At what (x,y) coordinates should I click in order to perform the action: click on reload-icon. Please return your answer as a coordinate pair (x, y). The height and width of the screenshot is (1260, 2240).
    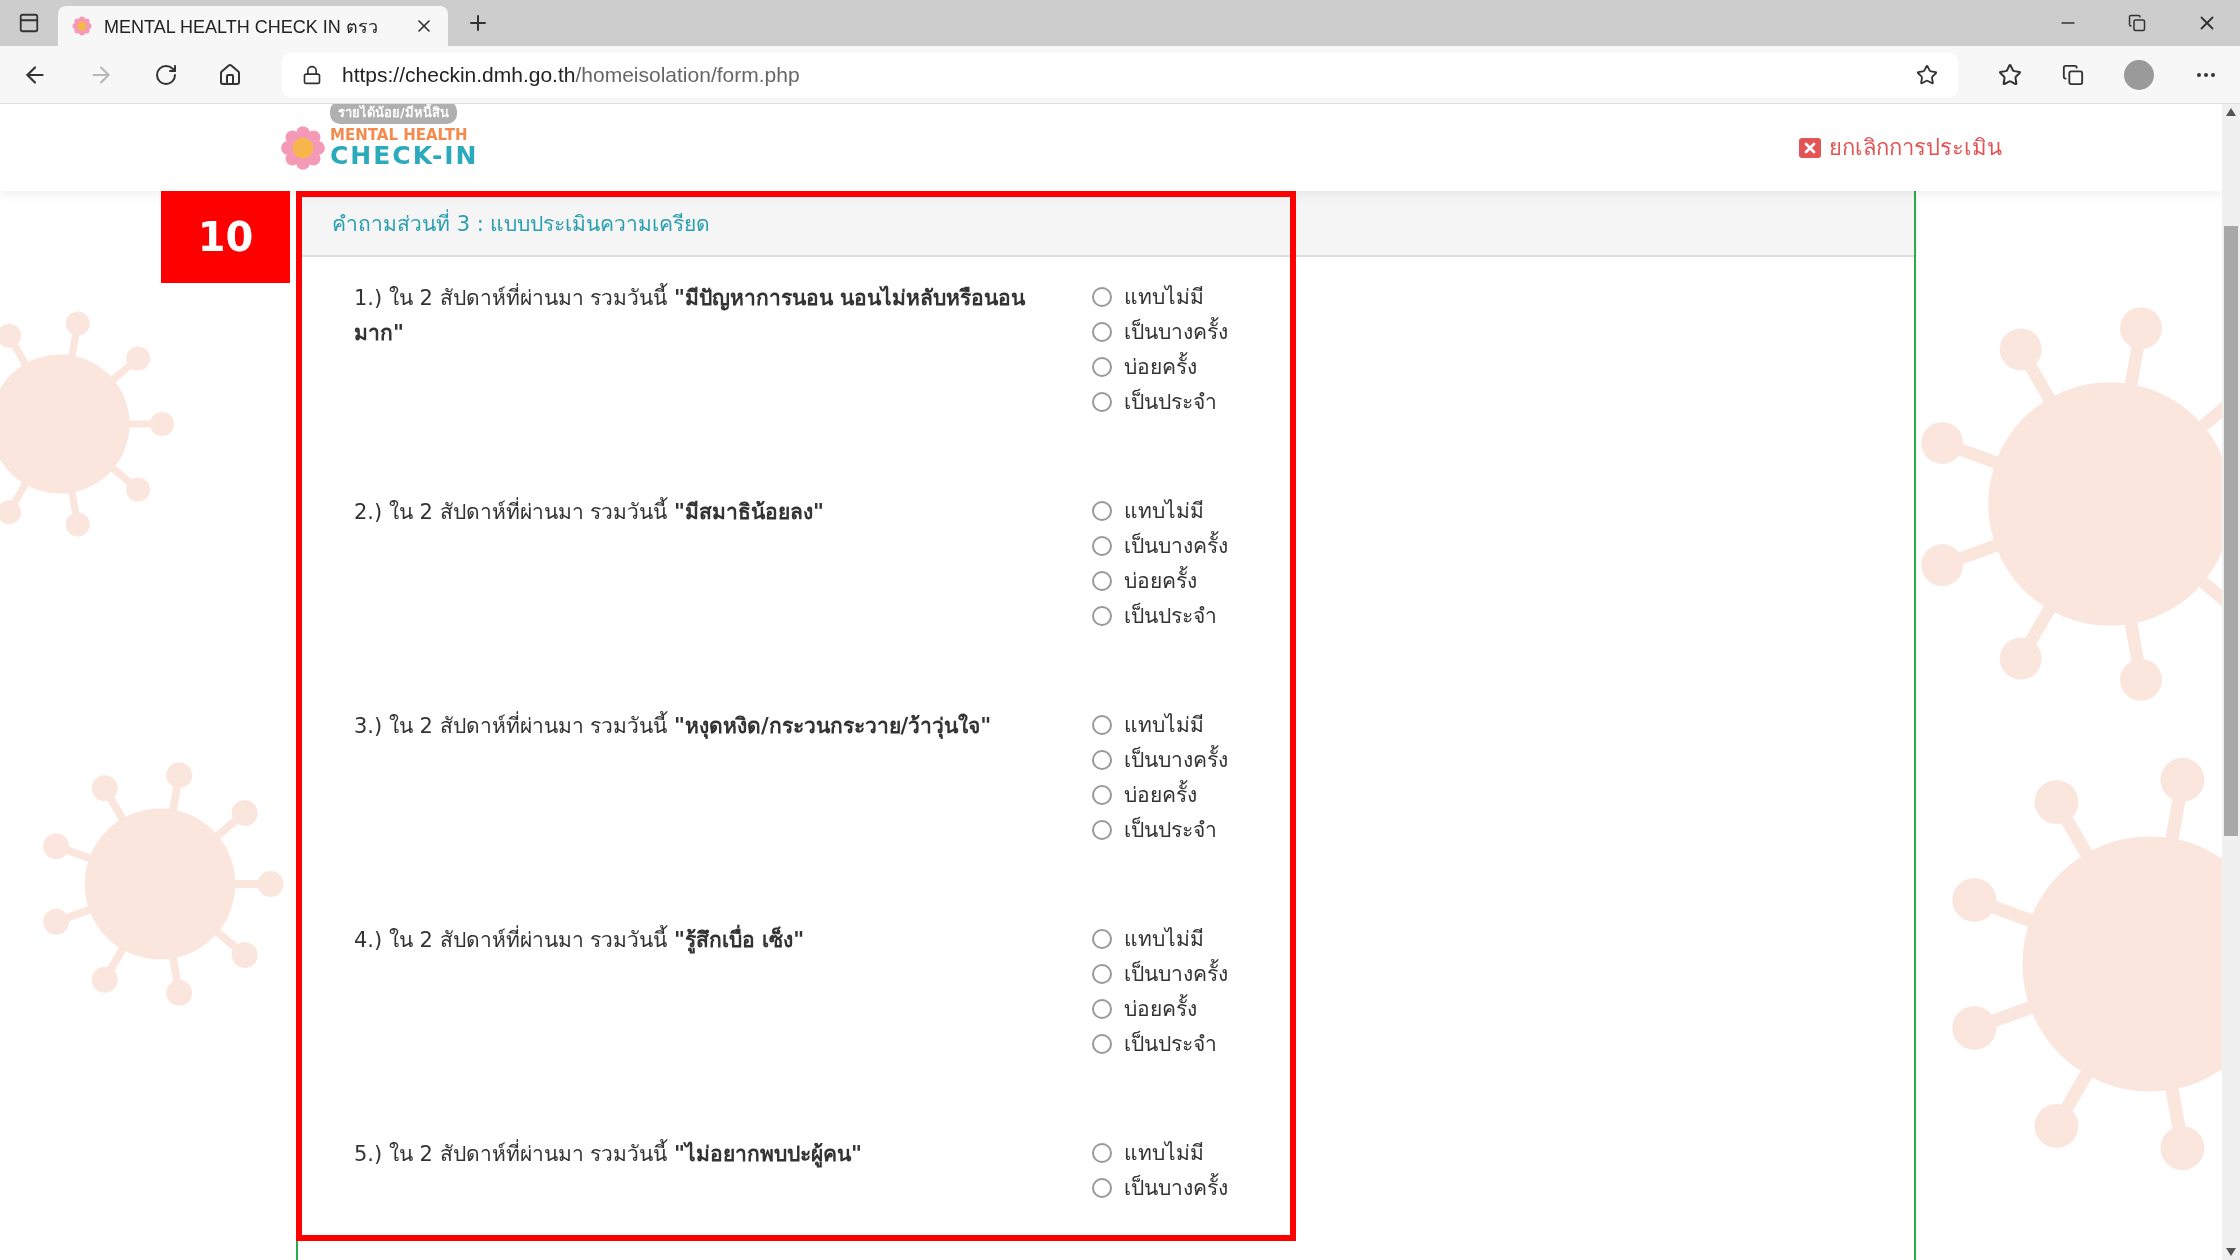
    Looking at the image, I should click on (166, 74).